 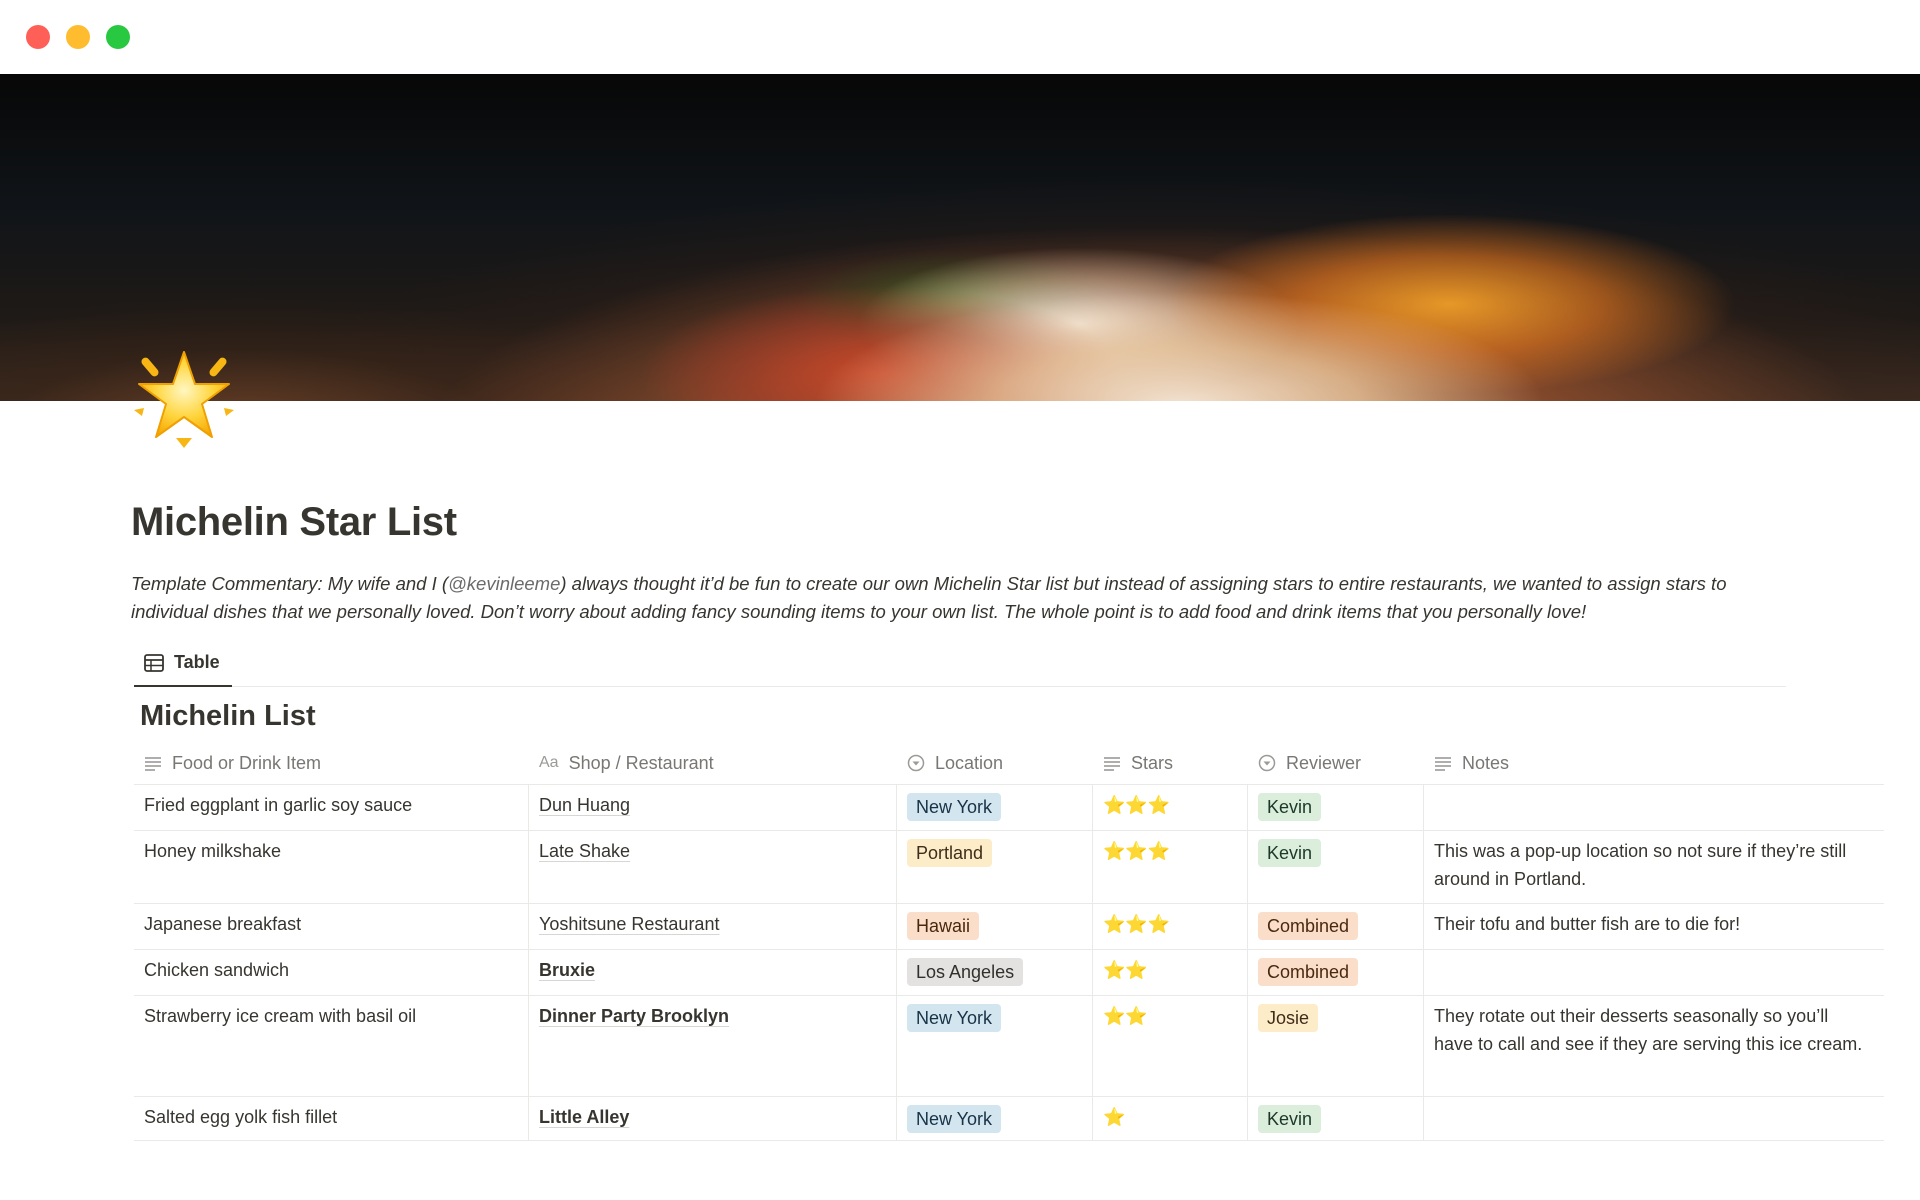 I want to click on column-header-label: Shop / Restaurant, so click(x=641, y=763).